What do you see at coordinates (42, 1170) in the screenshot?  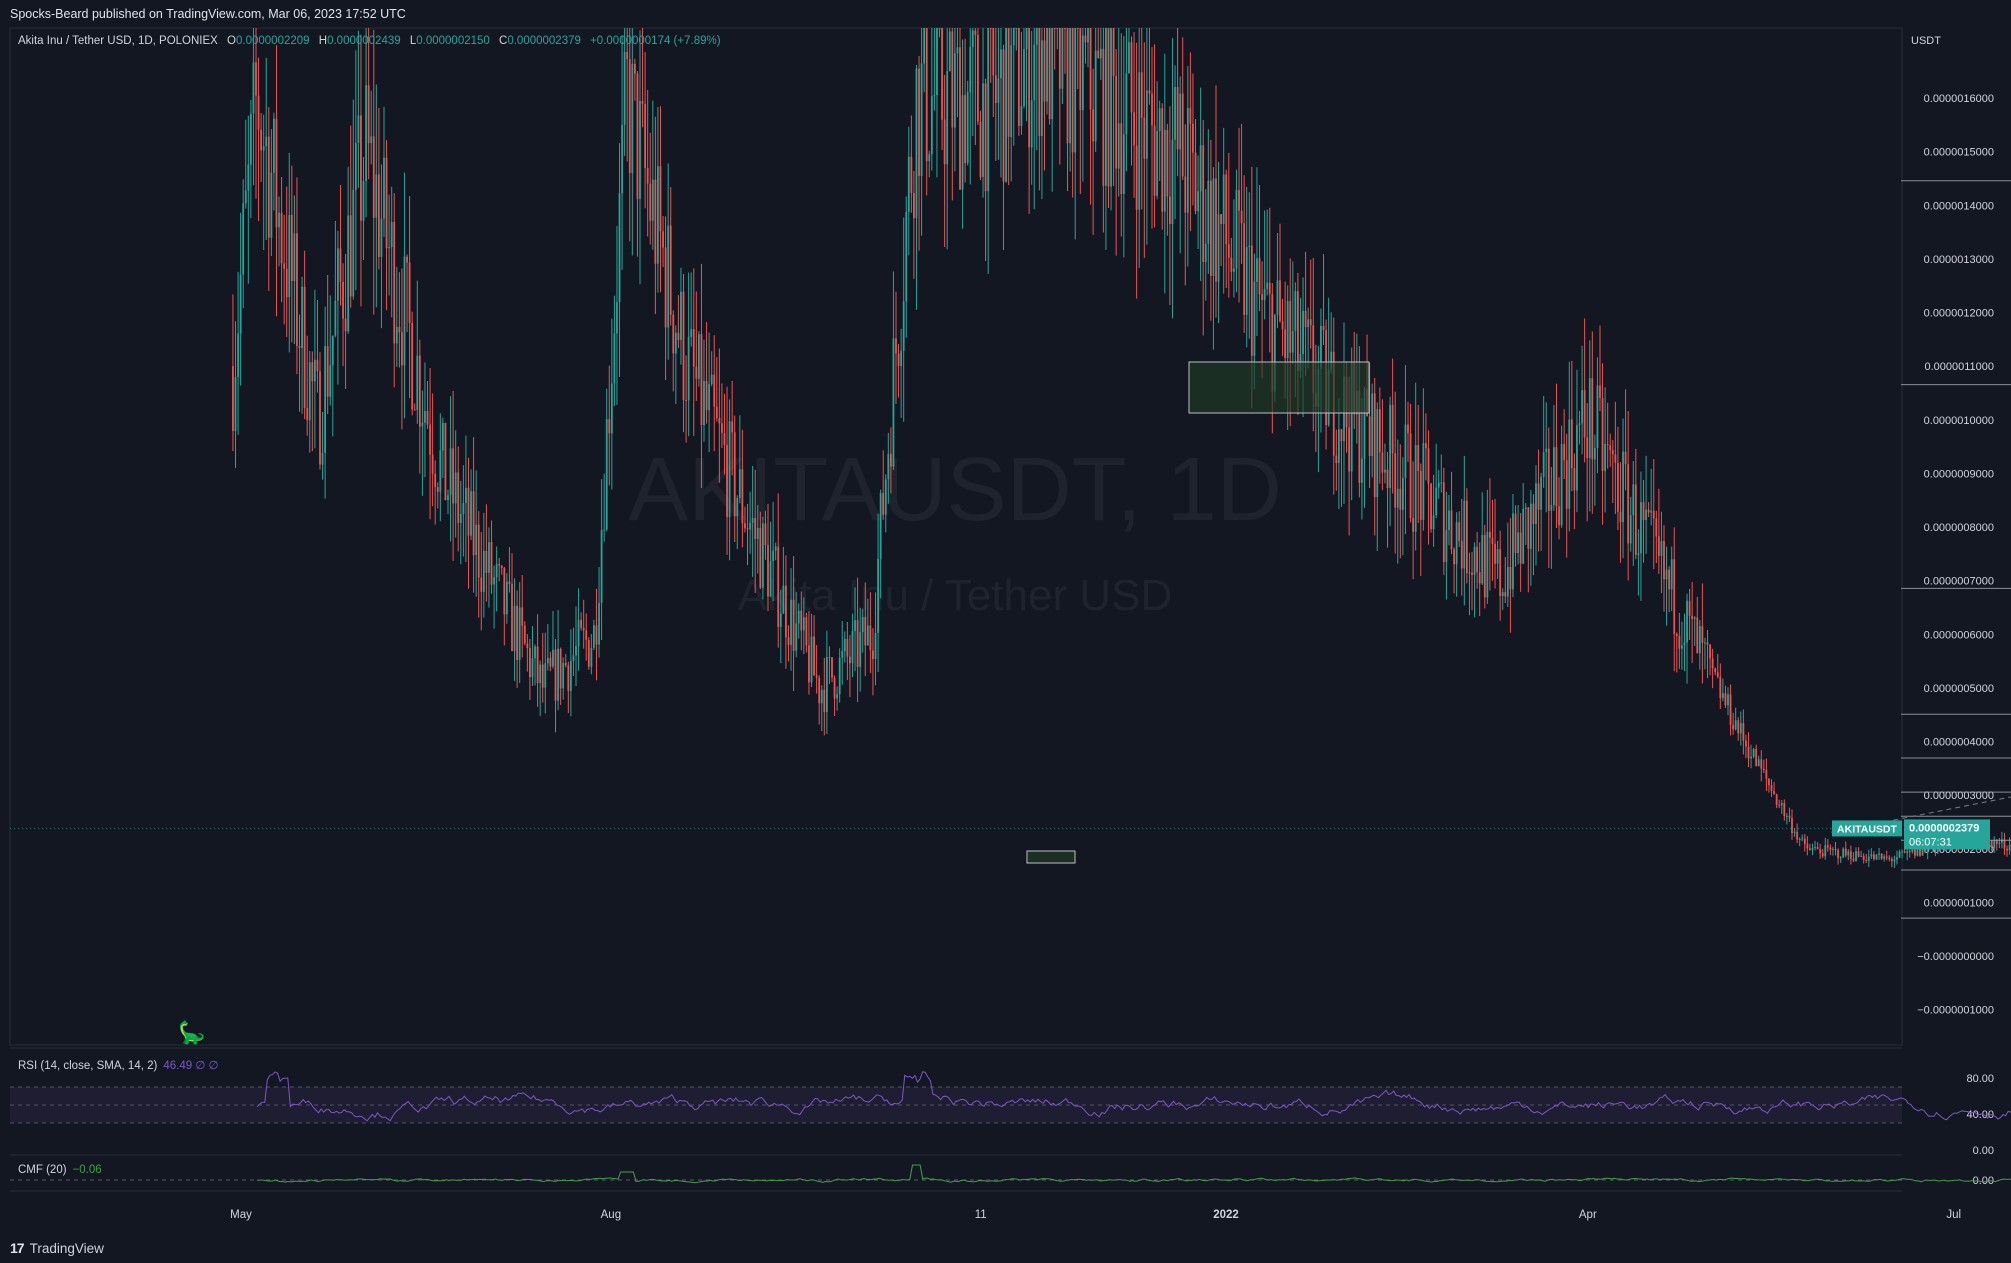 I see `cmf-legend-label: CMF (20)` at bounding box center [42, 1170].